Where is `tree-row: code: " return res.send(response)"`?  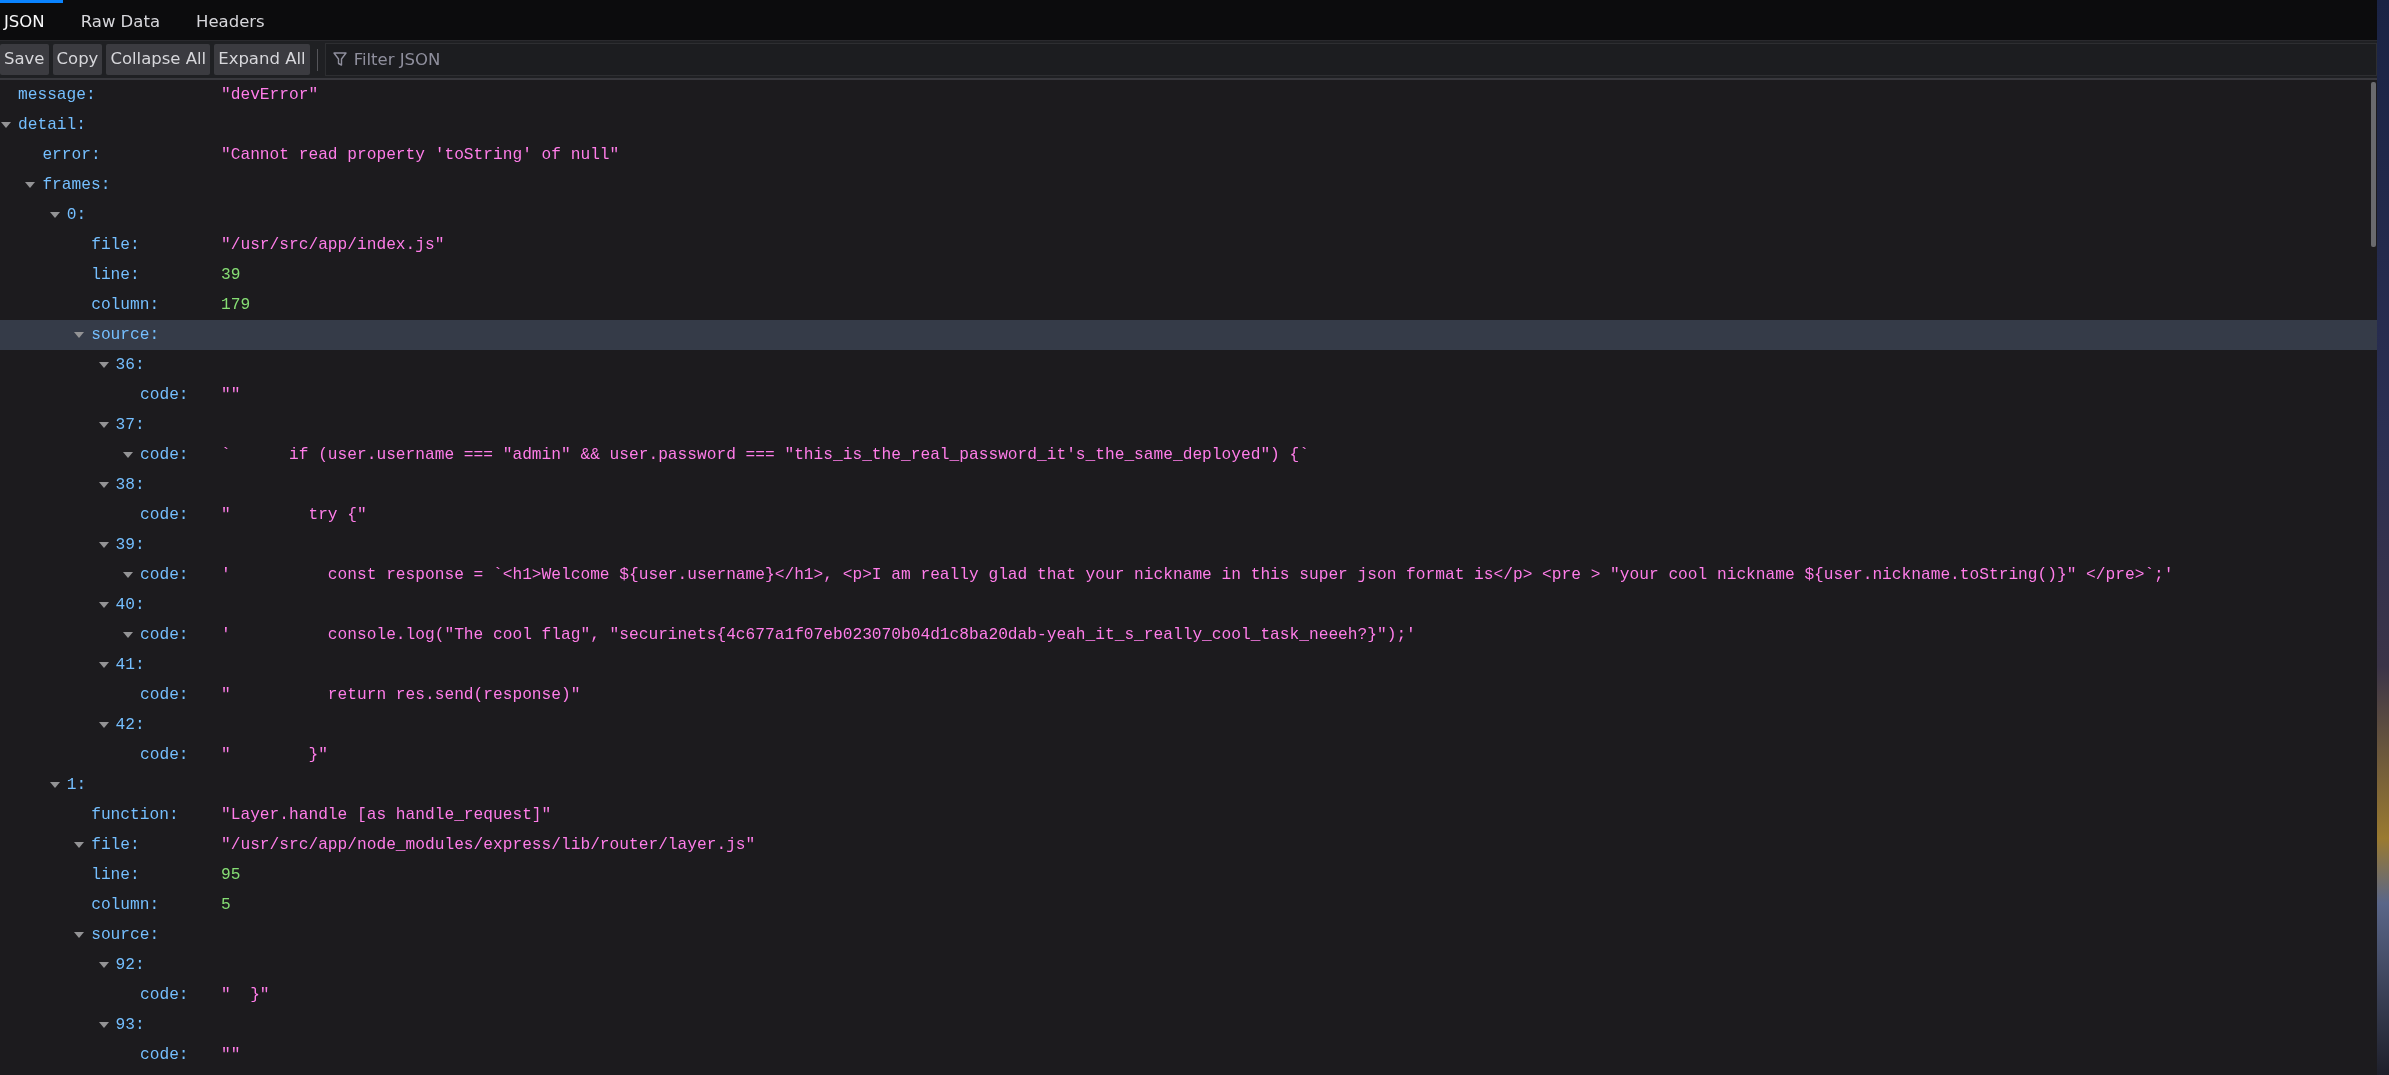
tree-row: code: " return res.send(response)" is located at coordinates (1188, 695).